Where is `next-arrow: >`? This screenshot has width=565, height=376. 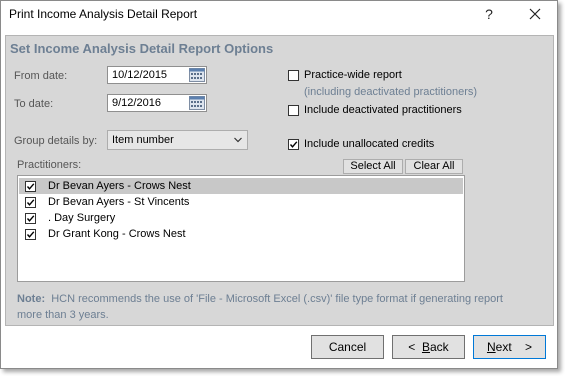 next-arrow: > is located at coordinates (529, 347).